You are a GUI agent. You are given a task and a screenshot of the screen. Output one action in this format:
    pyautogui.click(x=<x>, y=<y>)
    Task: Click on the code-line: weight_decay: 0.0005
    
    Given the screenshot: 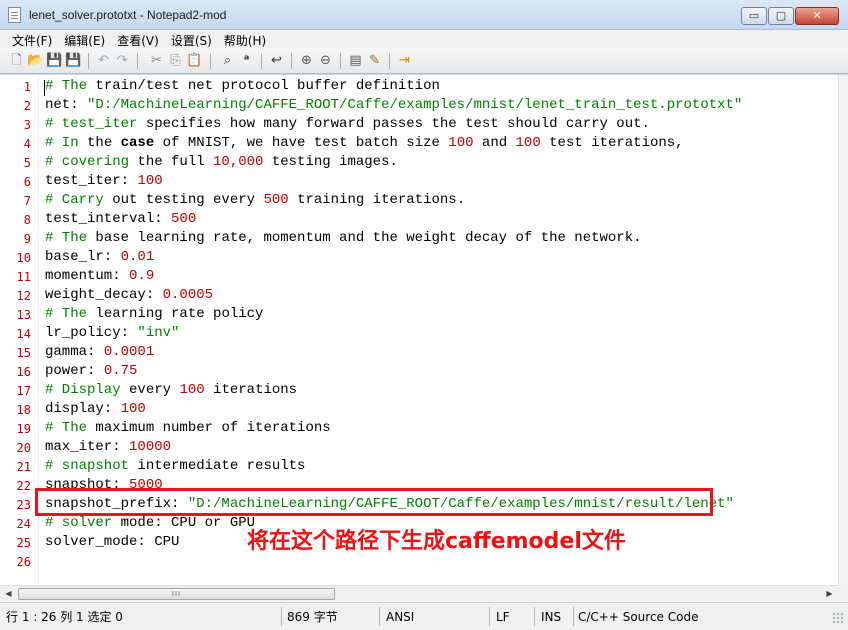 What is the action you would take?
    pyautogui.click(x=129, y=295)
    